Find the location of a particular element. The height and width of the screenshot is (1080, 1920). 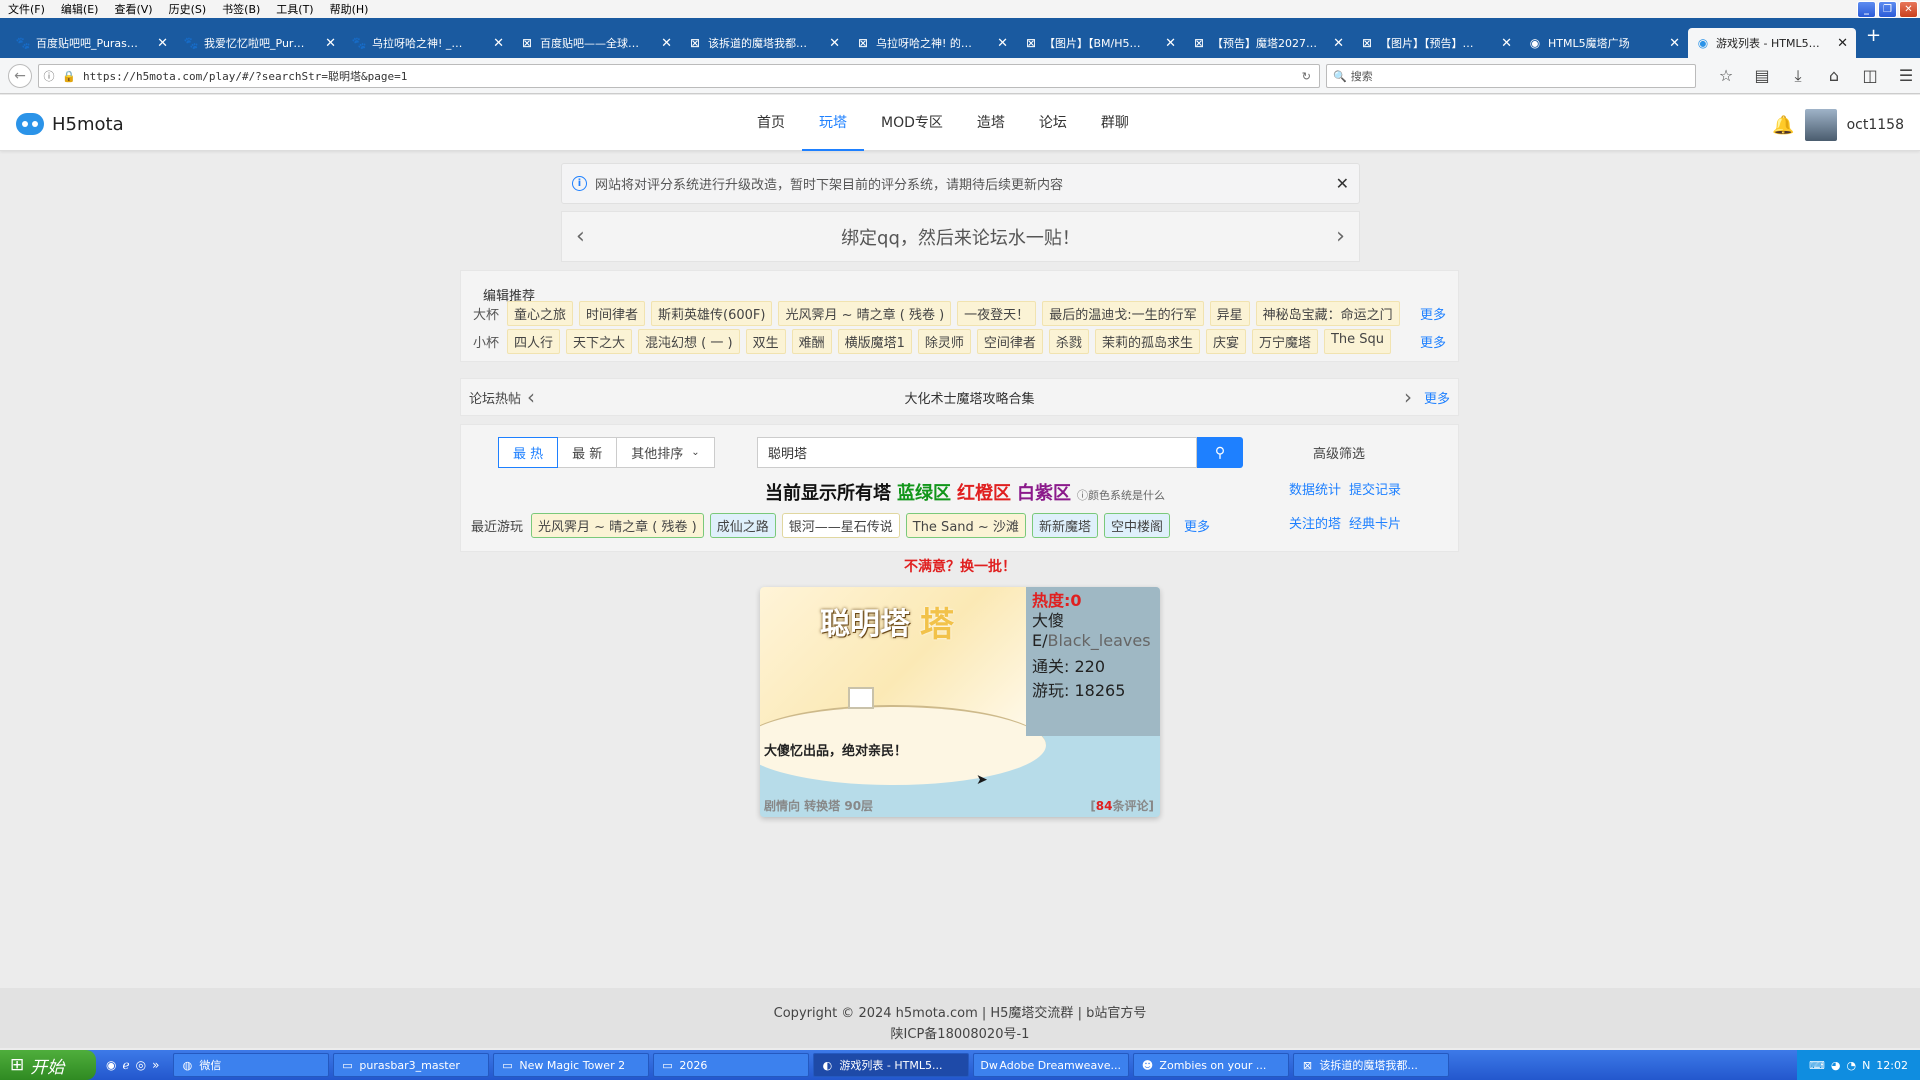

tower-chip: 横版魔塔1 is located at coordinates (874, 341).